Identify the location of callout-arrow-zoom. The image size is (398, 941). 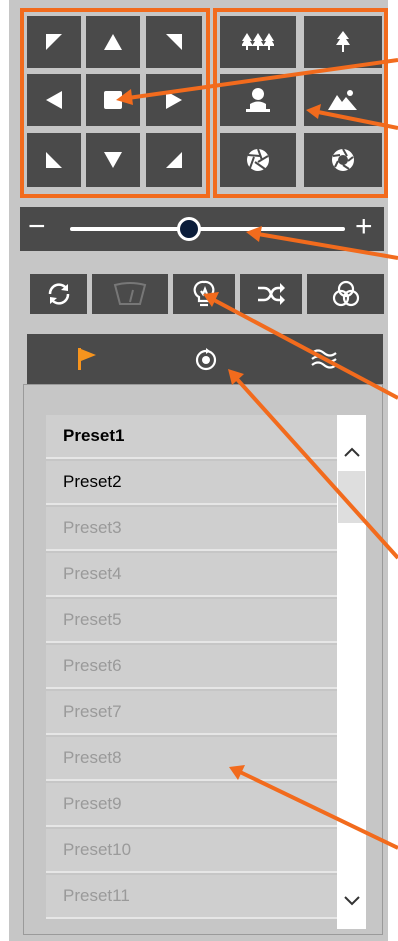
(327, 246).